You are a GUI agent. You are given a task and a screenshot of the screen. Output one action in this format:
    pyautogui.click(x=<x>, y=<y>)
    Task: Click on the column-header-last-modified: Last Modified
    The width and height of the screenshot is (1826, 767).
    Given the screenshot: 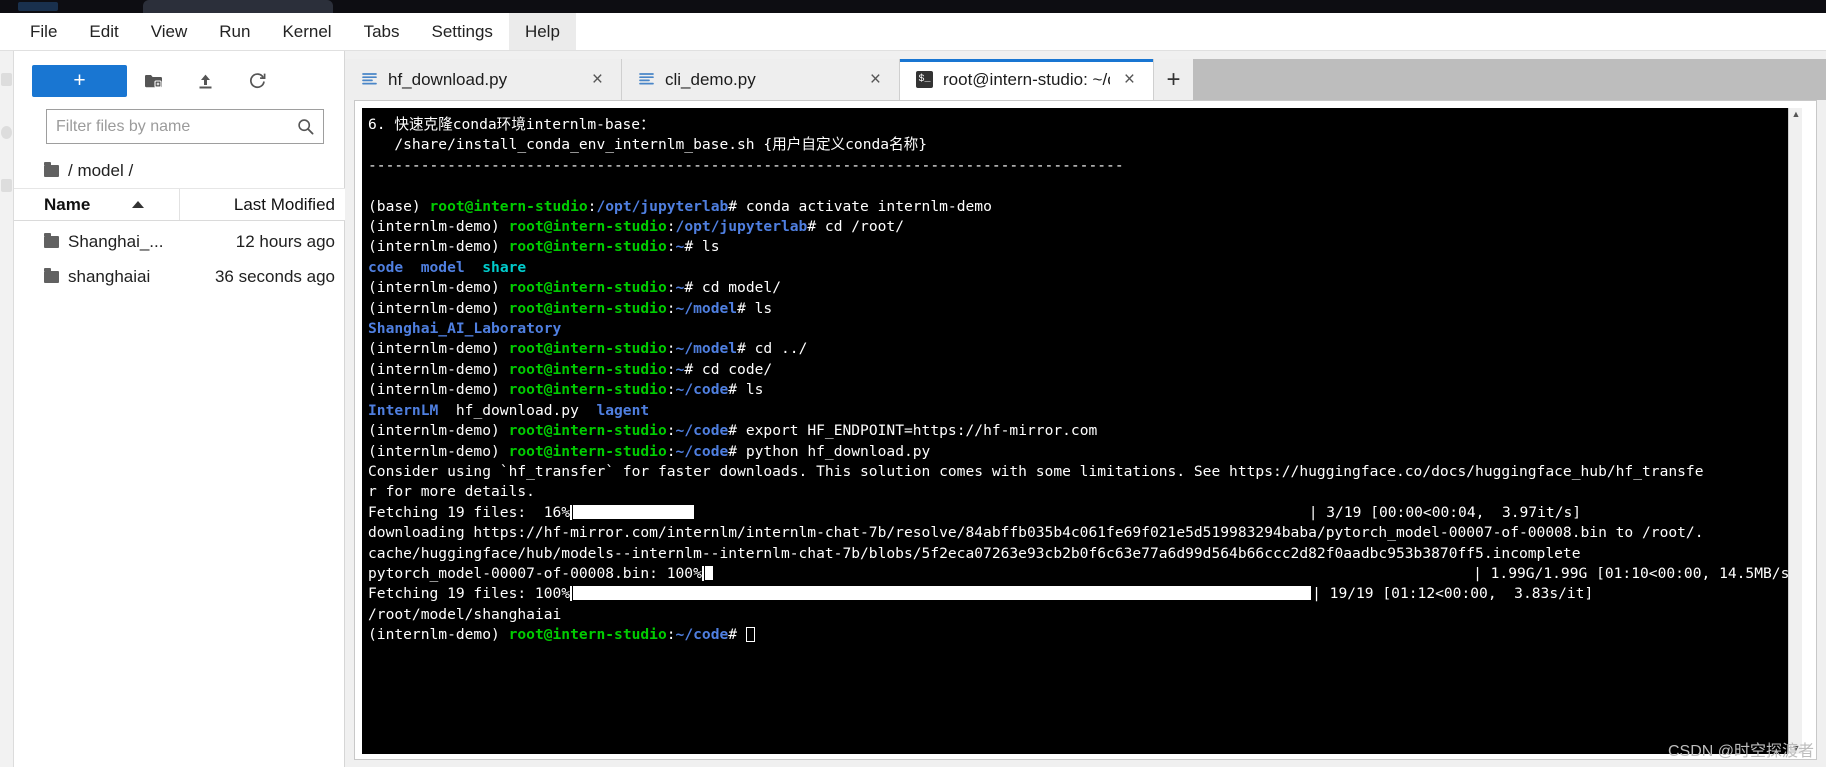 What is the action you would take?
    pyautogui.click(x=262, y=205)
    